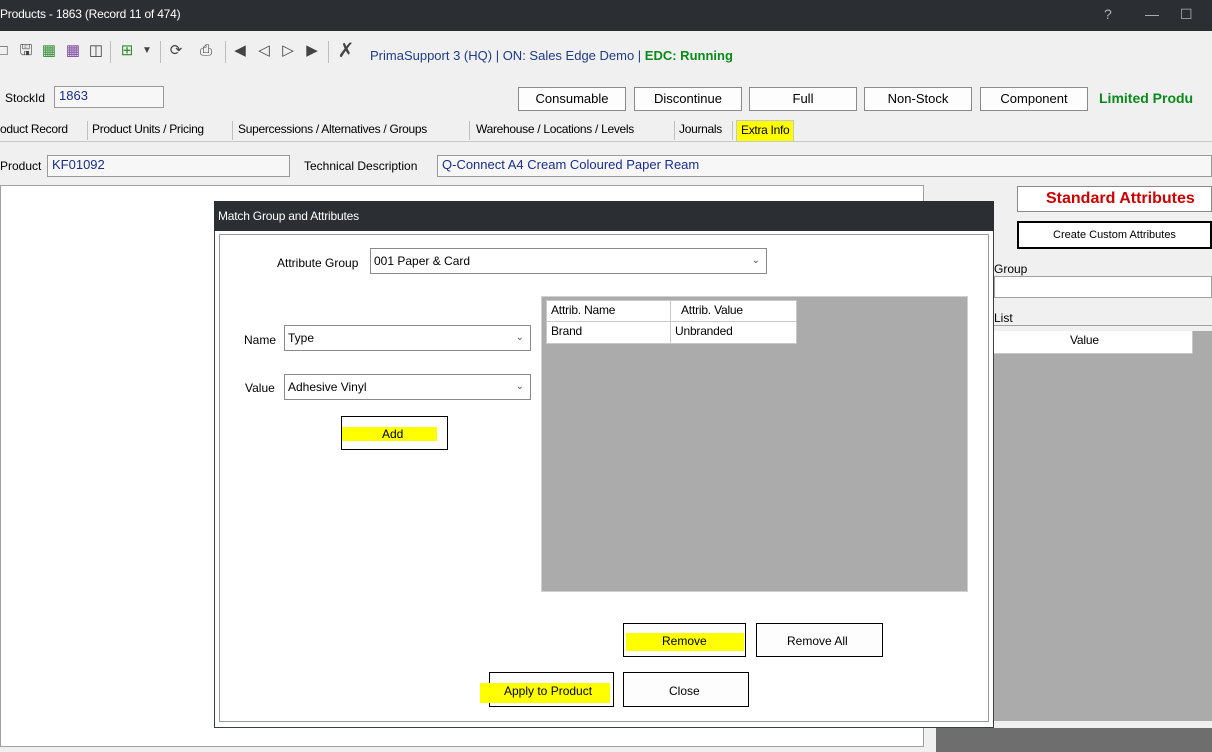 This screenshot has height=752, width=1212. I want to click on remove-all-button: Remove All, so click(819, 640).